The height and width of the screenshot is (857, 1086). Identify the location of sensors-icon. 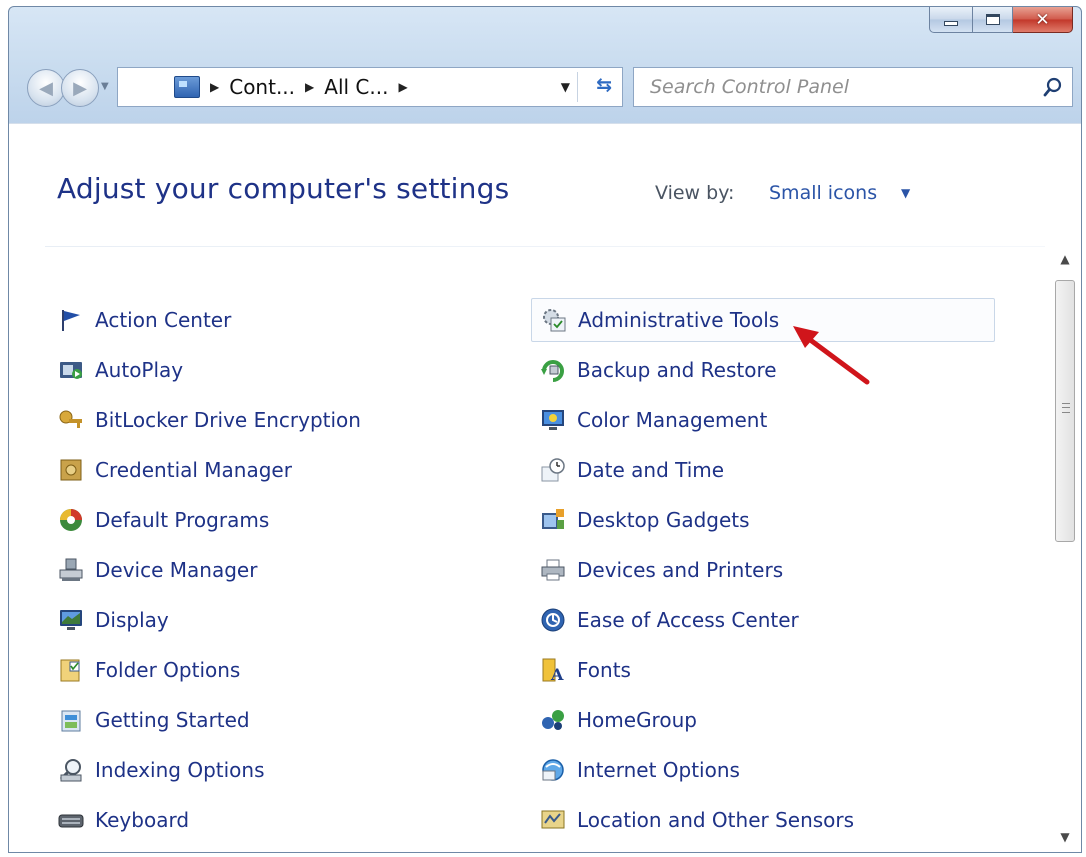
(553, 820).